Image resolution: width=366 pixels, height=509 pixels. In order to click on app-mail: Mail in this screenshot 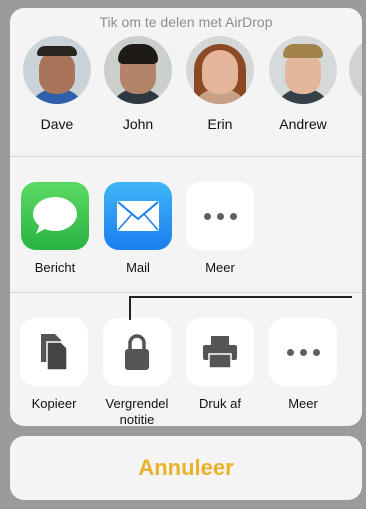, I will do `click(138, 229)`.